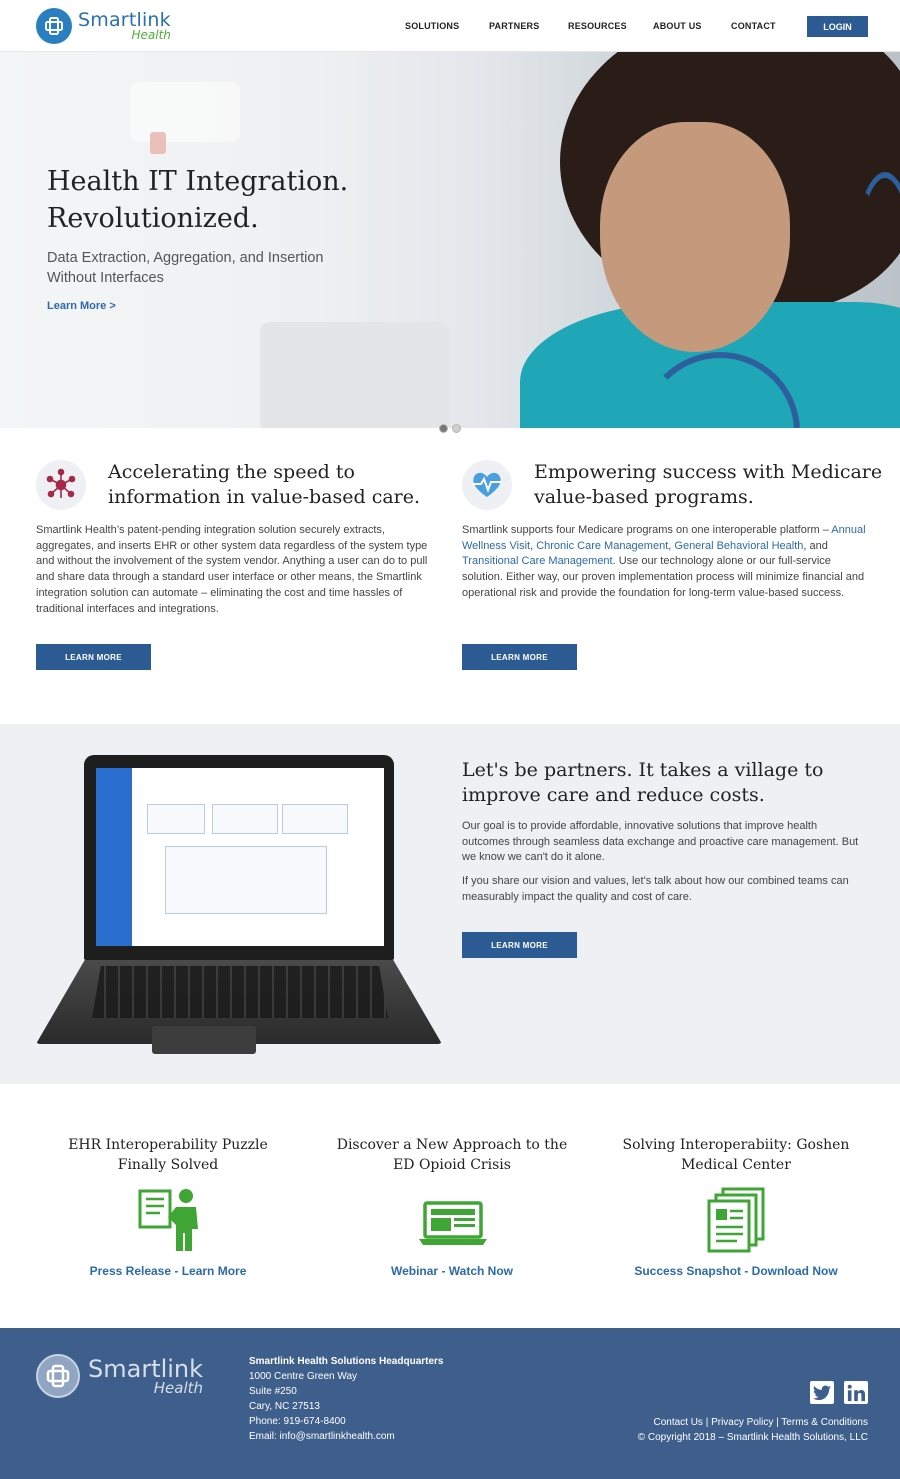  What do you see at coordinates (856, 1392) in the screenshot?
I see `linkedin-icon` at bounding box center [856, 1392].